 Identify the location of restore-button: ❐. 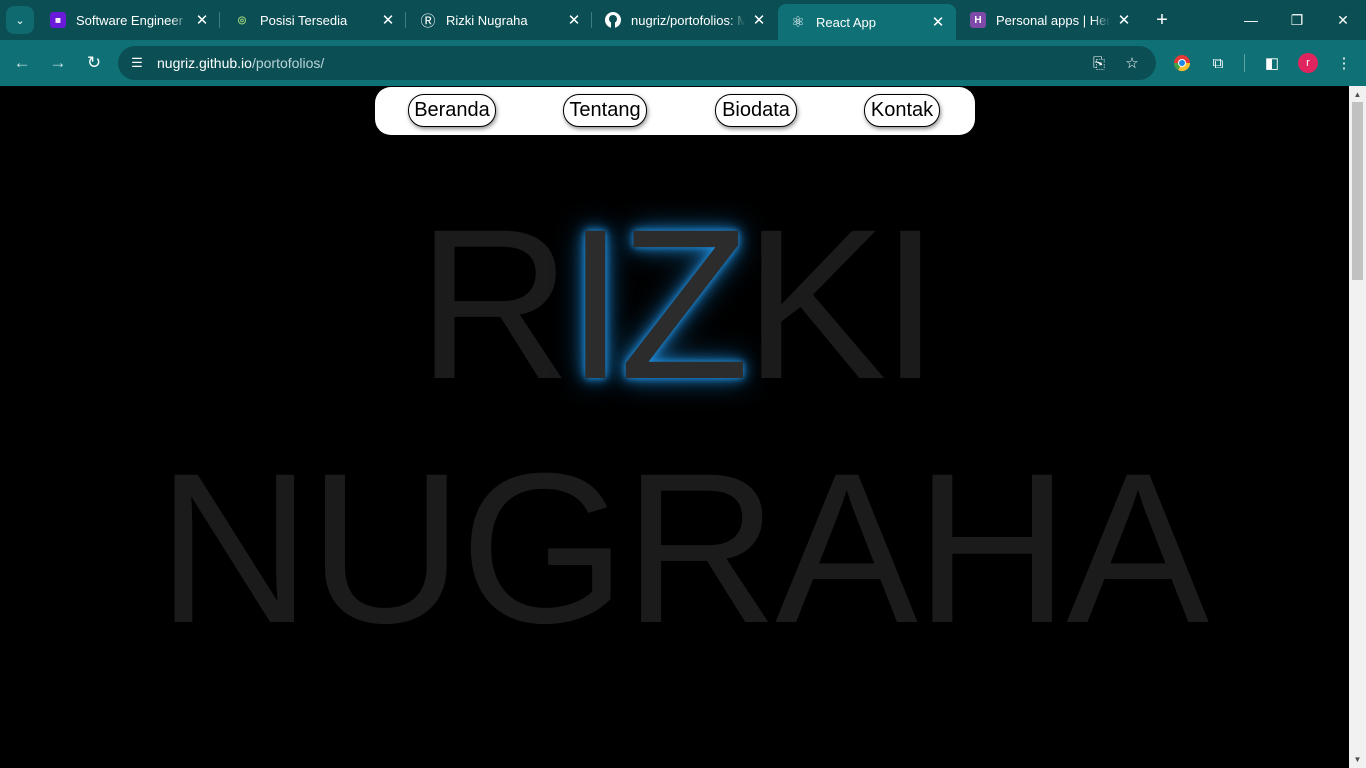
(1297, 20).